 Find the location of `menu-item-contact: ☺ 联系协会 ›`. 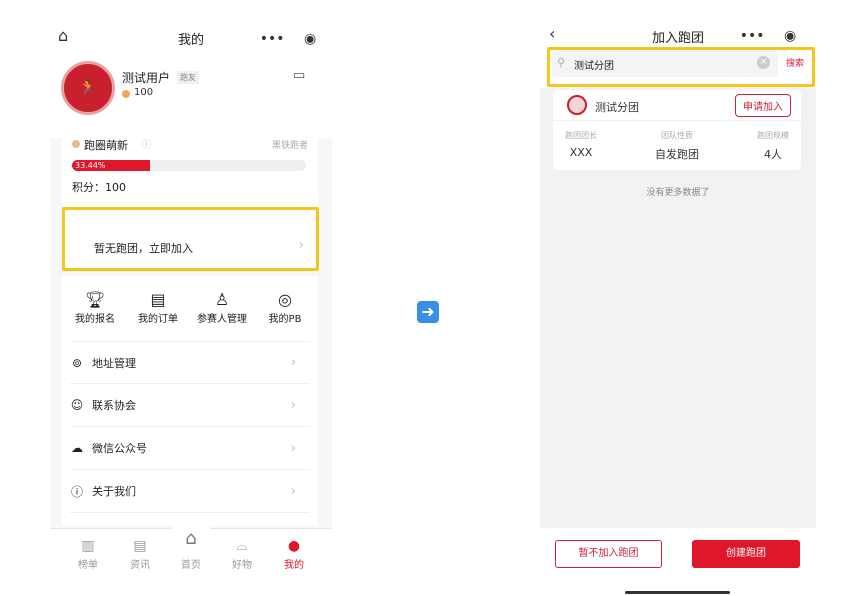

menu-item-contact: ☺ 联系协会 › is located at coordinates (190, 405).